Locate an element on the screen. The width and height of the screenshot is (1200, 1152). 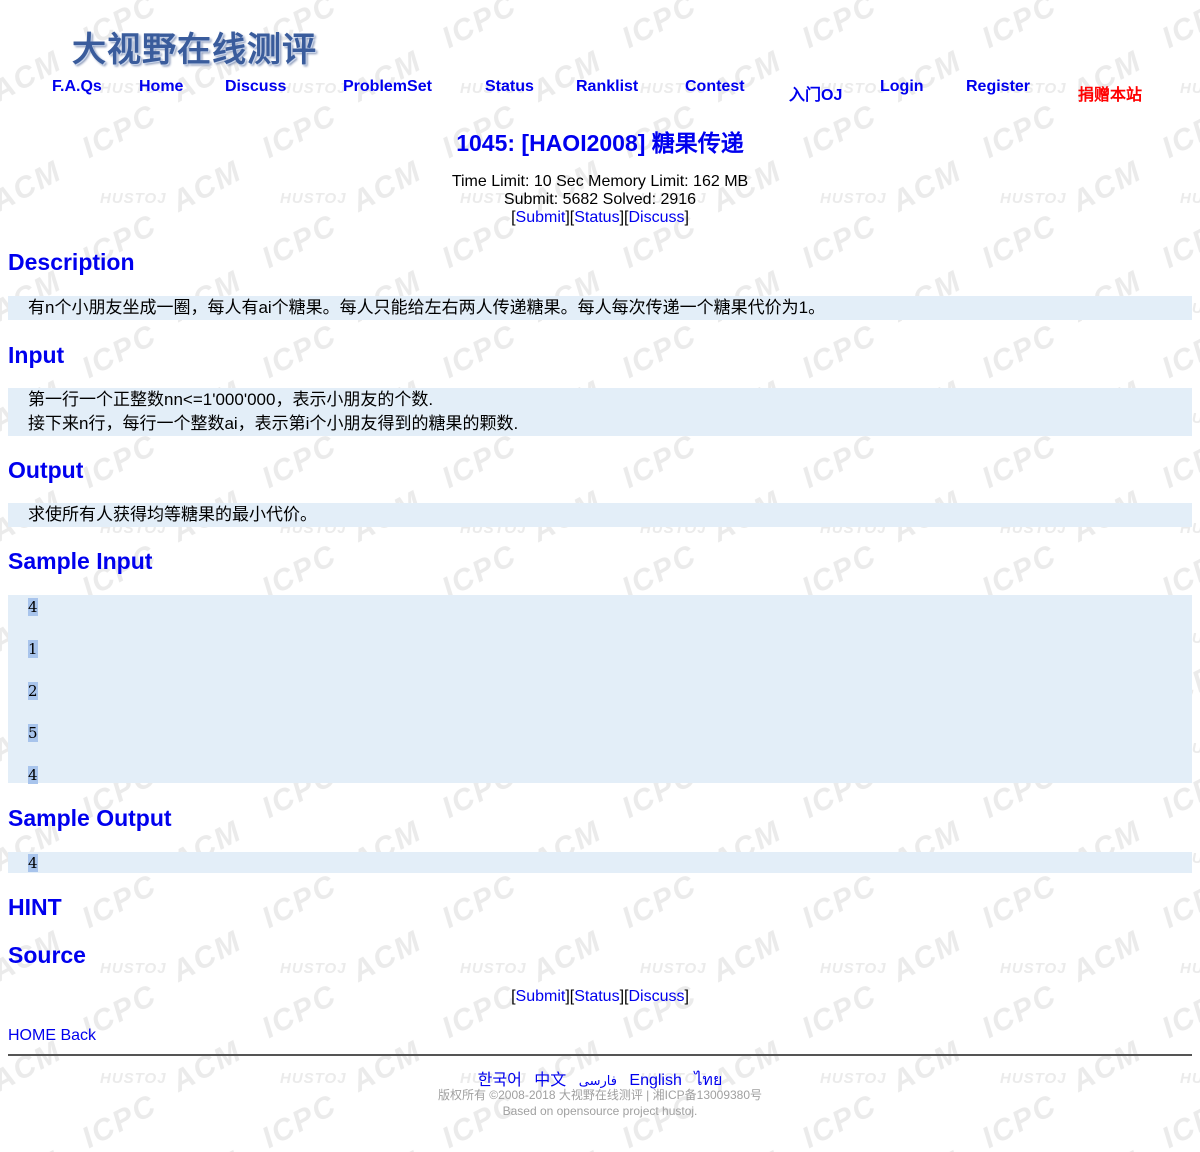
back-link: Back is located at coordinates (78, 1035).